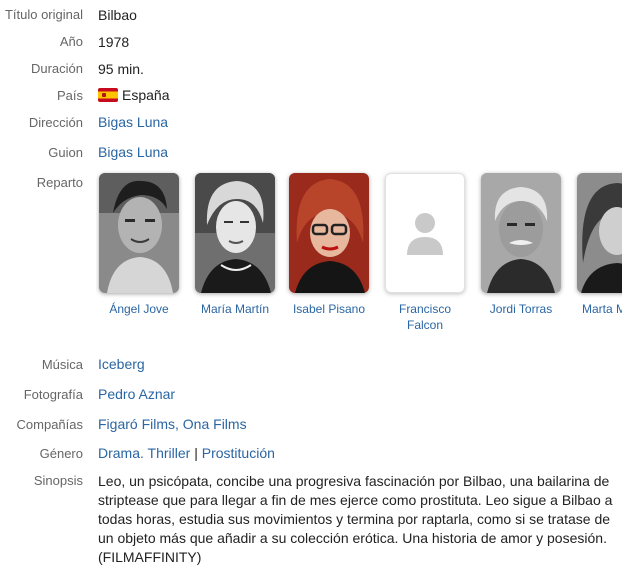 Image resolution: width=640 pixels, height=572 pixels. What do you see at coordinates (114, 42) in the screenshot?
I see `year-value: 1978` at bounding box center [114, 42].